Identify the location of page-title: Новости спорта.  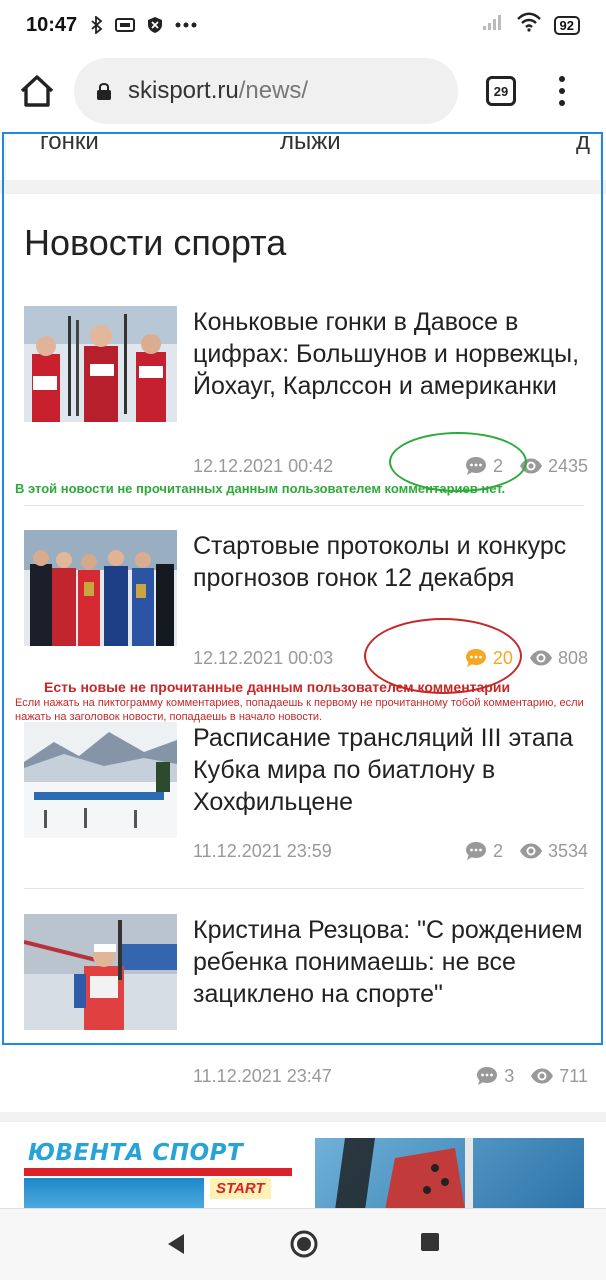
(155, 242).